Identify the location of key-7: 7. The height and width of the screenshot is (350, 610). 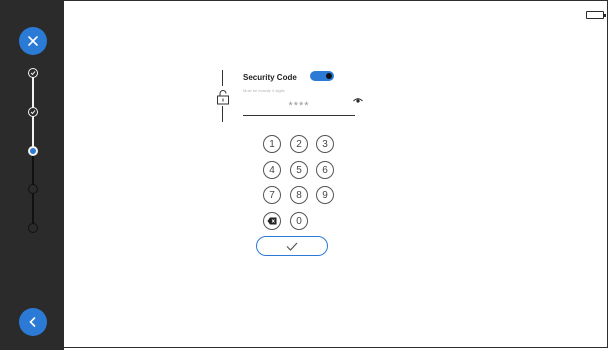
(272, 195).